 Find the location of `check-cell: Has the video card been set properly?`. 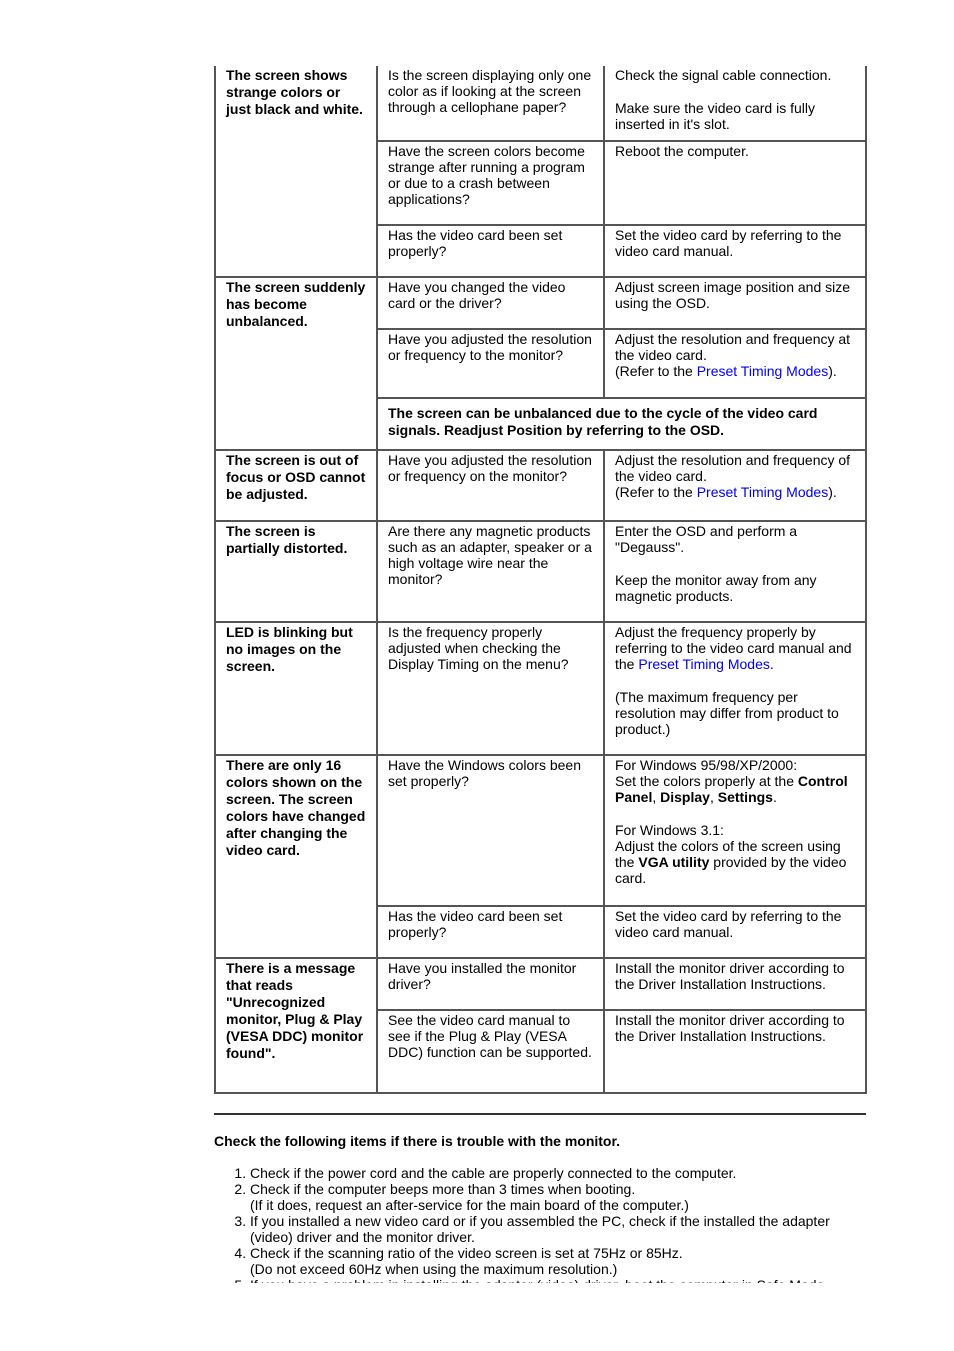

check-cell: Has the video card been set properly? is located at coordinates (490, 932).